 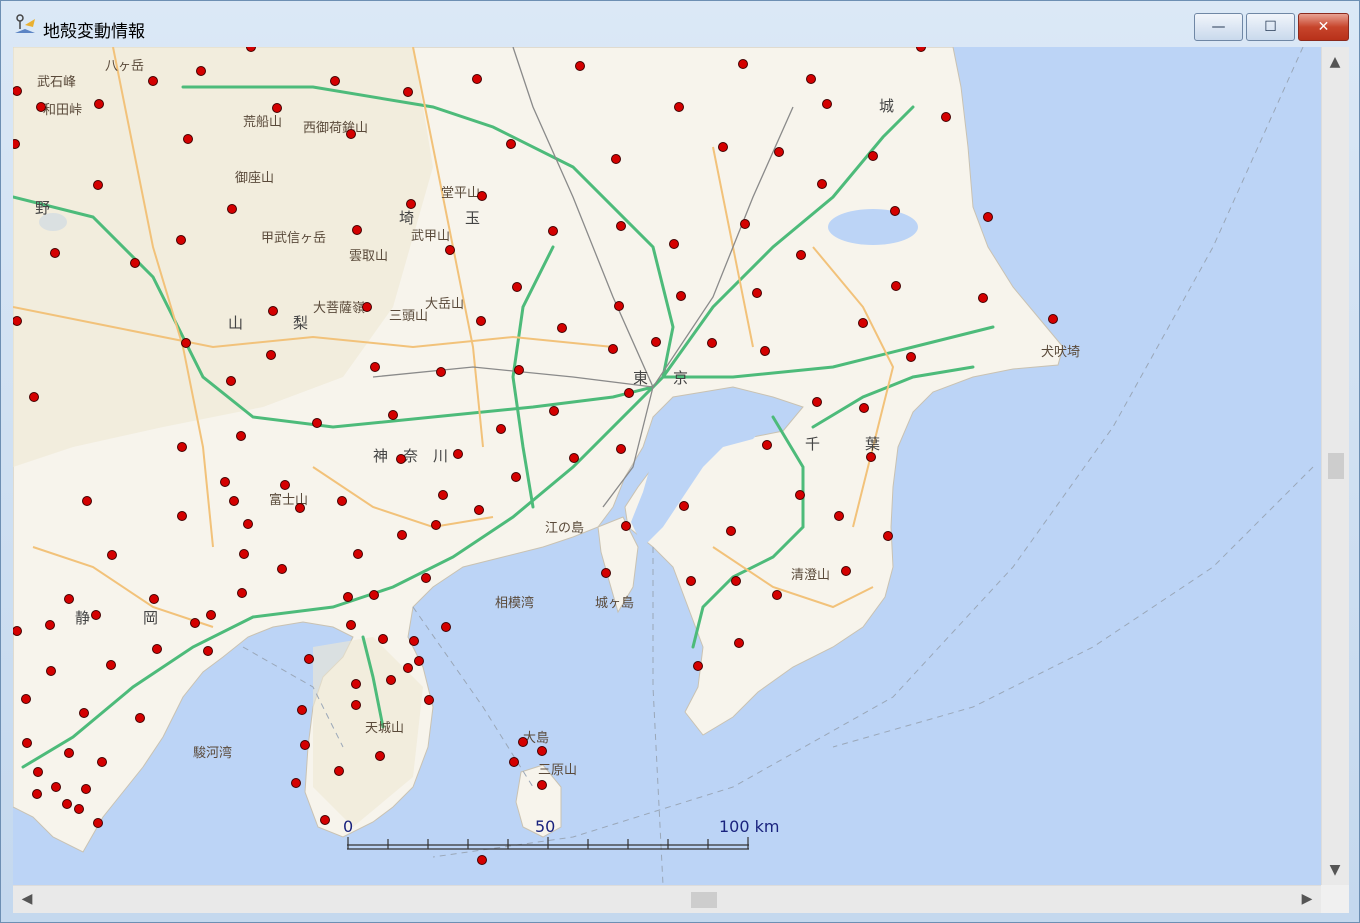 I want to click on minimize-button: —, so click(x=1218, y=27).